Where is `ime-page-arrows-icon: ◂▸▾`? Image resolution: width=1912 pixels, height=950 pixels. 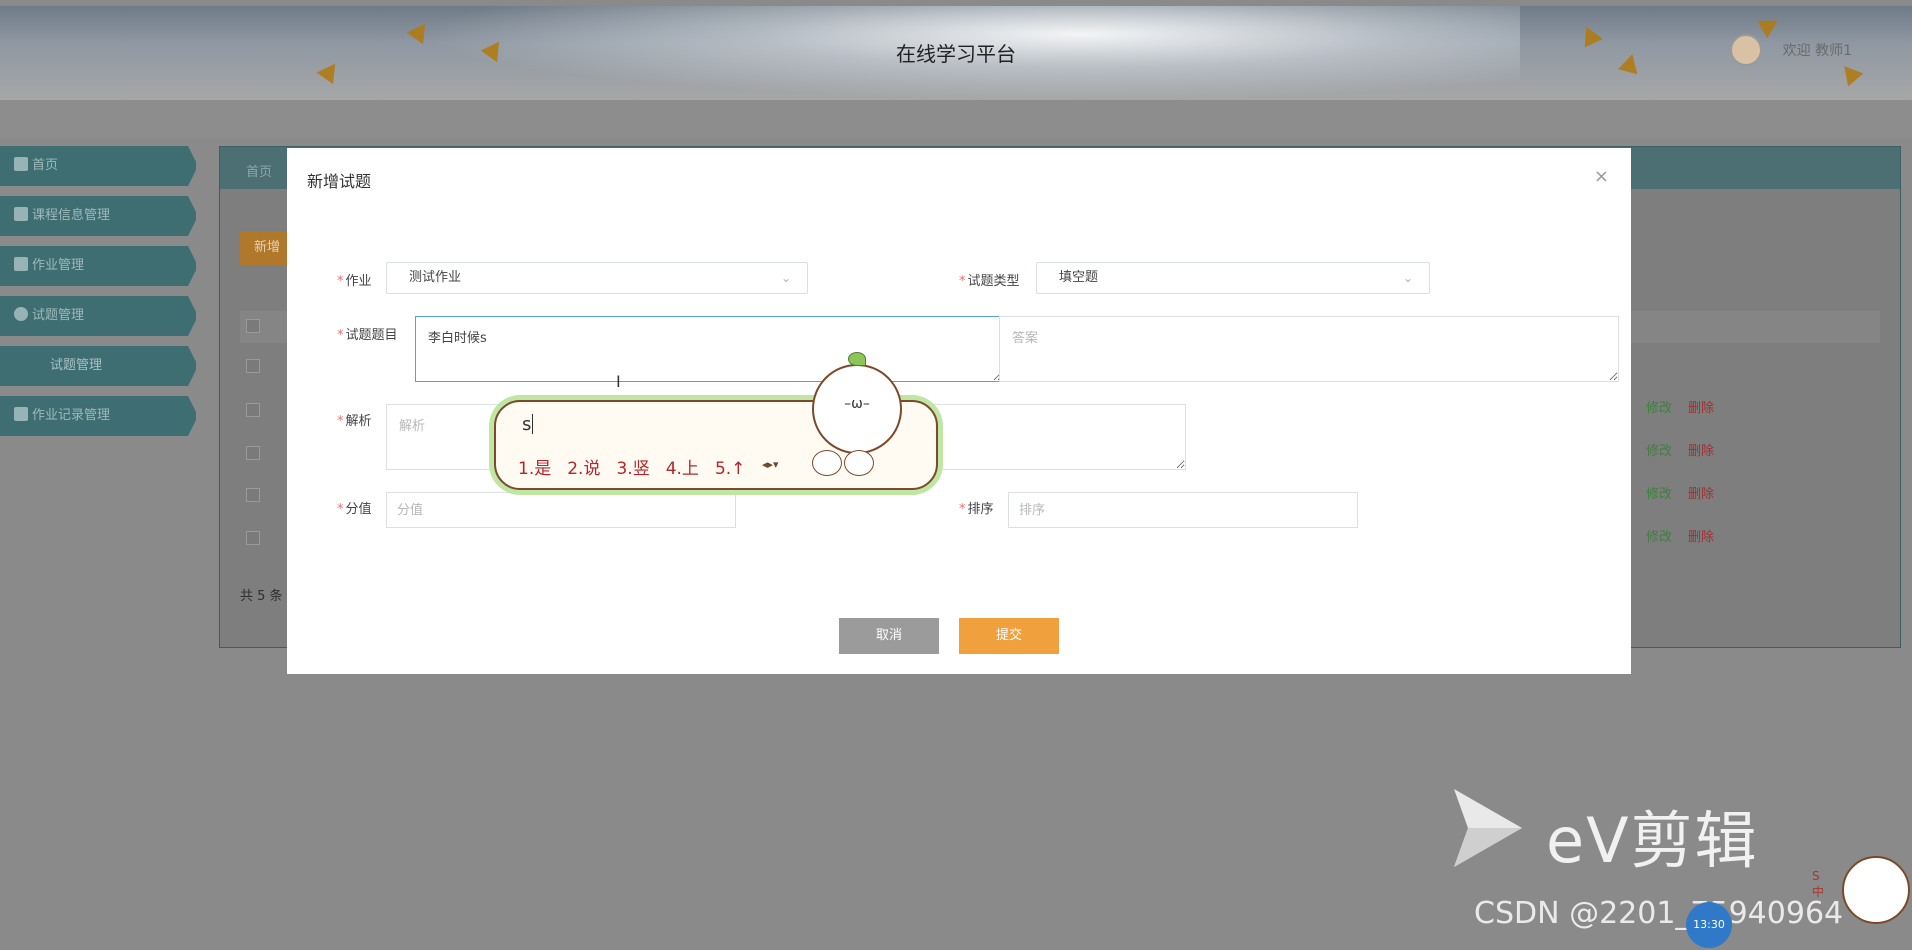
ime-page-arrows-icon: ◂▸▾ is located at coordinates (770, 464).